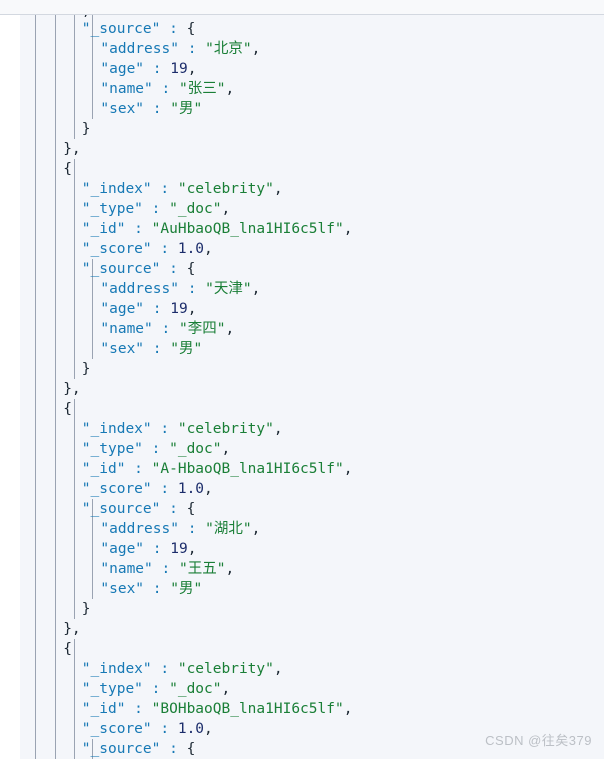  Describe the element at coordinates (180, 529) in the screenshot. I see `code-line: "address" : "湖北",` at that location.